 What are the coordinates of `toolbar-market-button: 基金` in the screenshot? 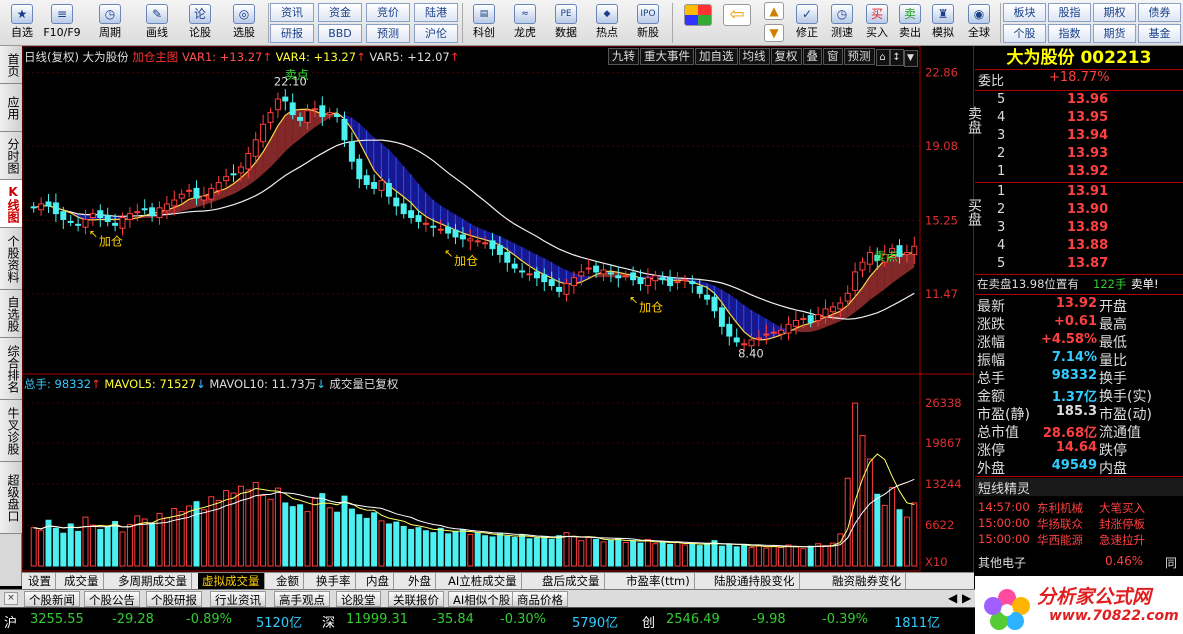 It's located at (1159, 33).